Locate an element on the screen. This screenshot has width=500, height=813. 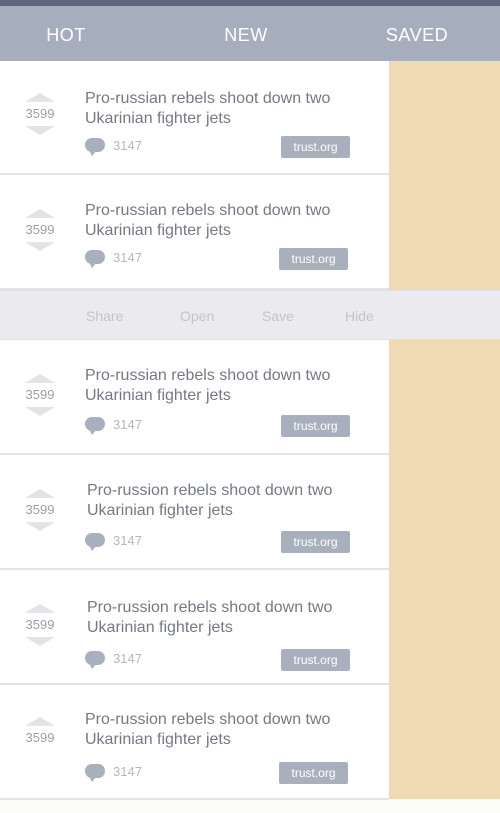
tab-hot: HOT is located at coordinates (66, 33).